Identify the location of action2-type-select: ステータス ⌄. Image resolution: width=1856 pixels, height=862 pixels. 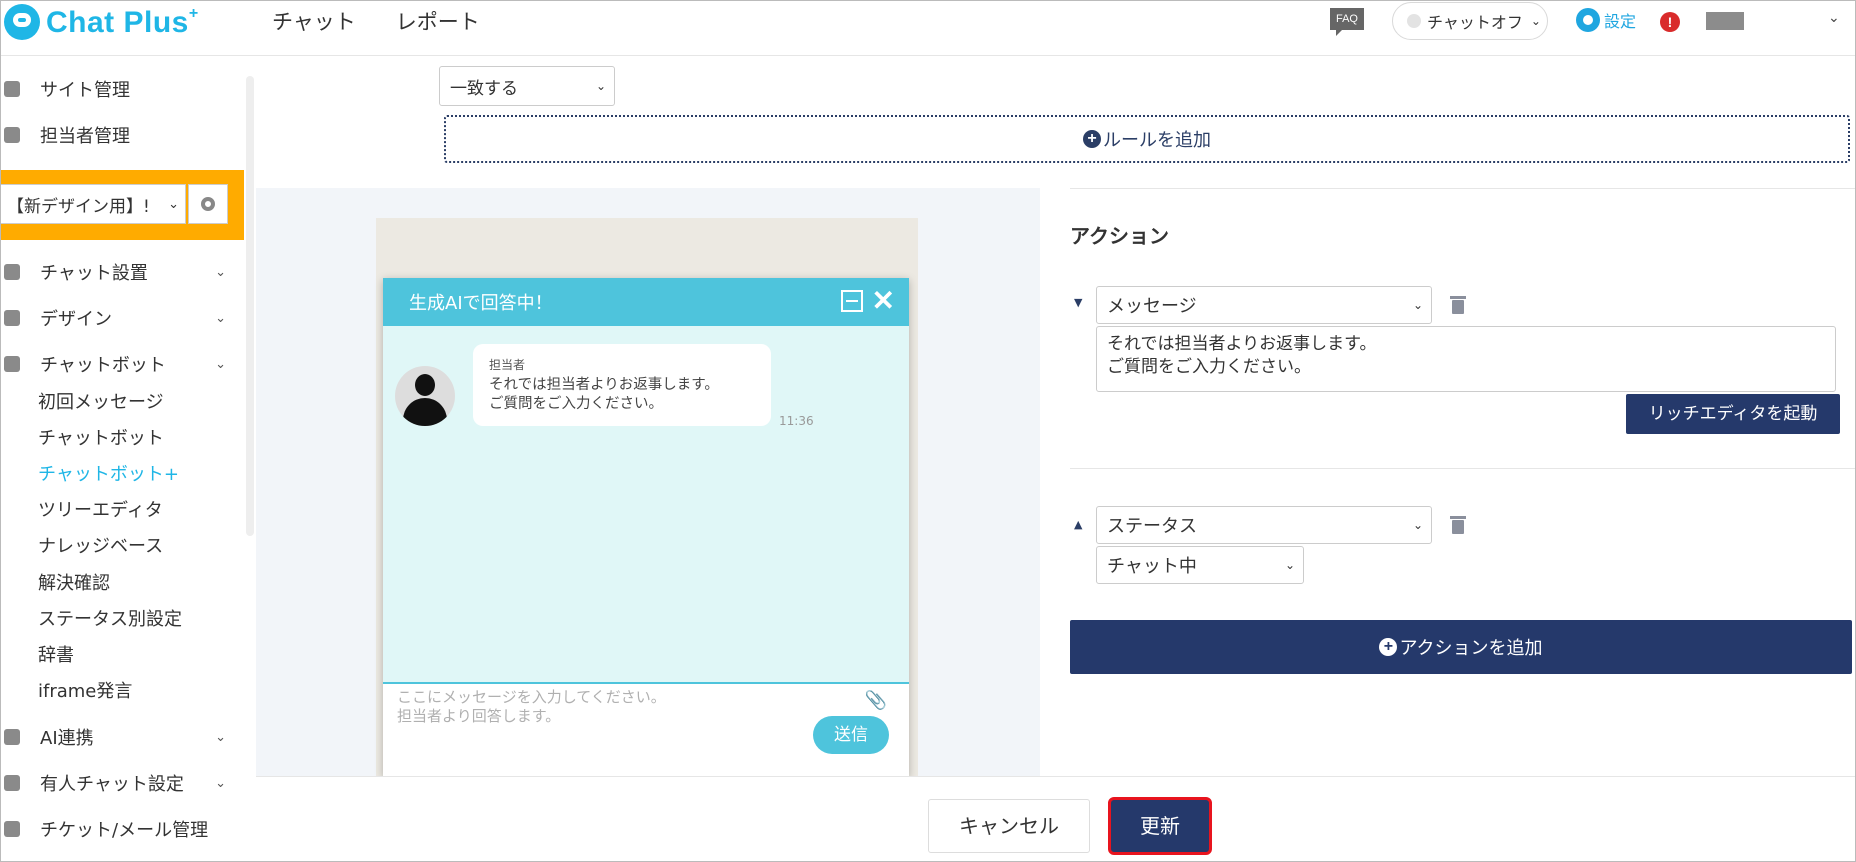
(1264, 525).